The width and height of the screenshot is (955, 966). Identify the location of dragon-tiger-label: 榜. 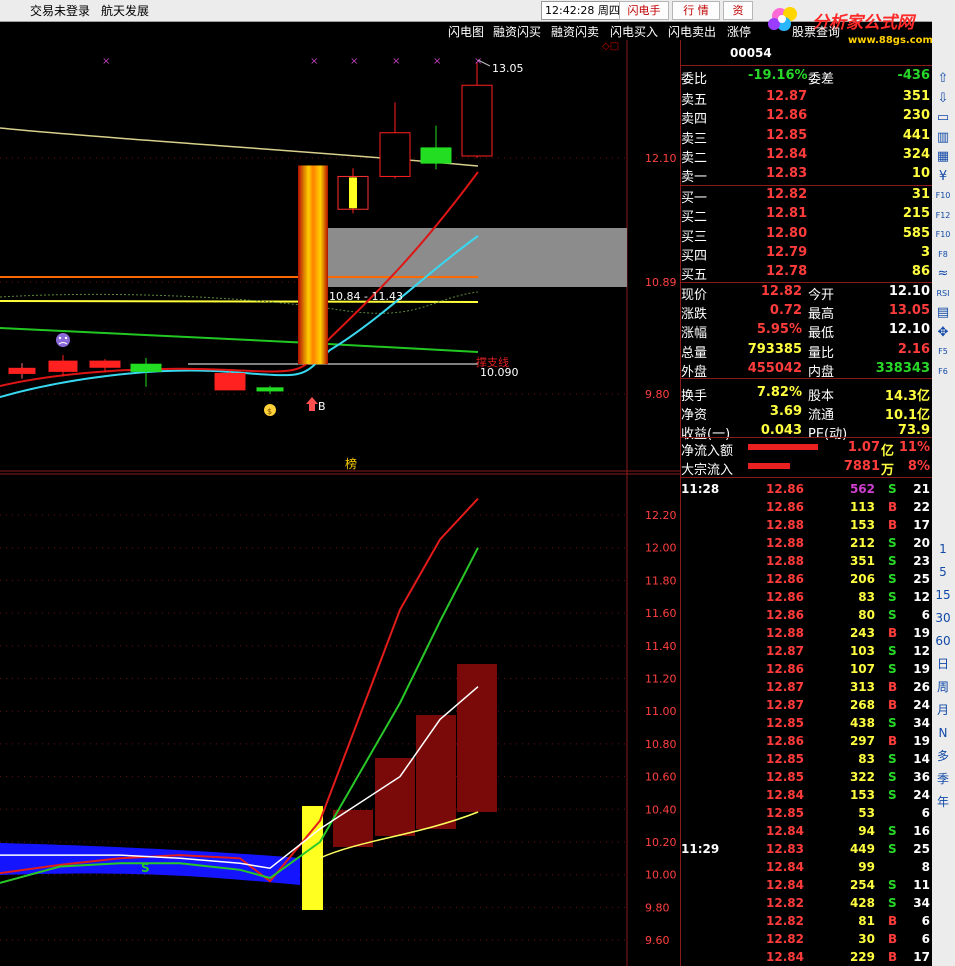
(351, 463).